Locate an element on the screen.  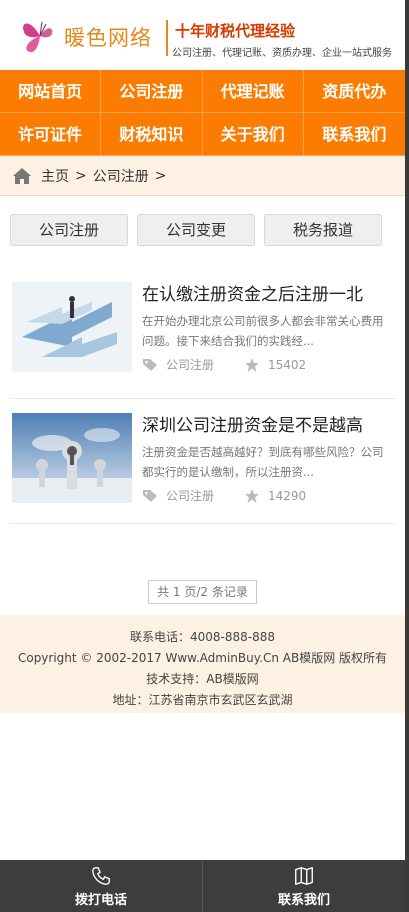
nav-item-home: 网站首页 is located at coordinates (51, 91).